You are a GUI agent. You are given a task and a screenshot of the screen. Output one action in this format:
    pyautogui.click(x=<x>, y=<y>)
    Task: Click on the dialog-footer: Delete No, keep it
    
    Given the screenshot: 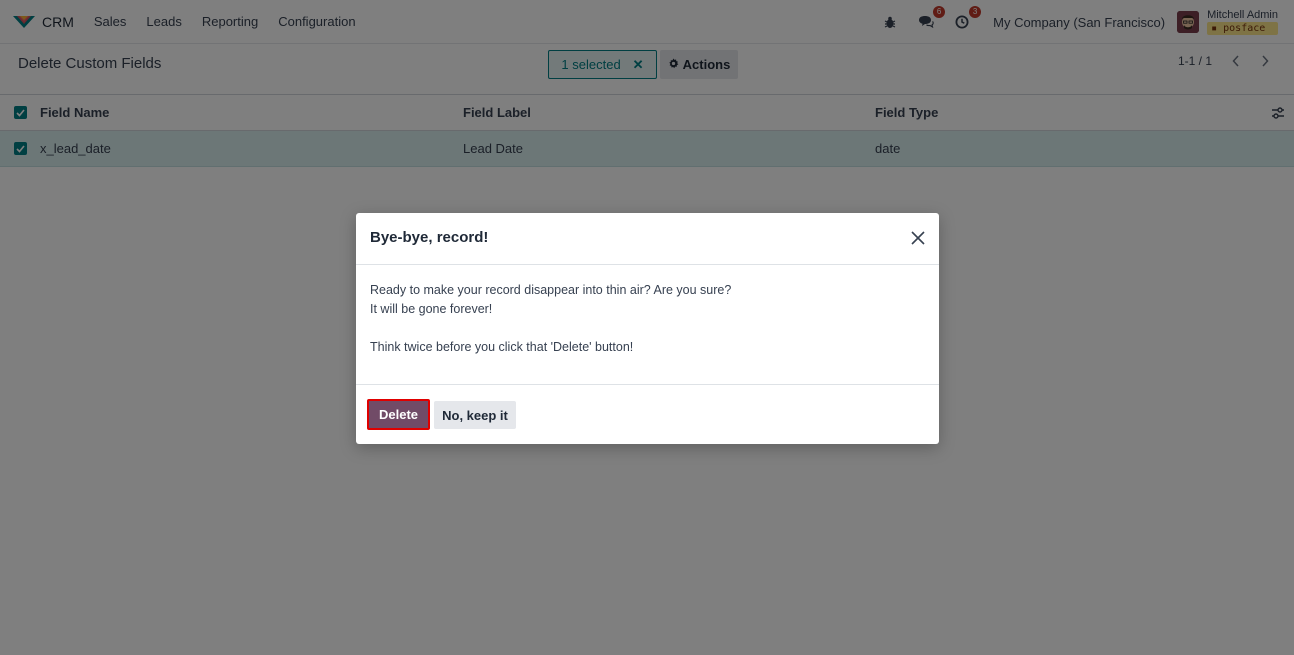 What is the action you would take?
    pyautogui.click(x=647, y=414)
    